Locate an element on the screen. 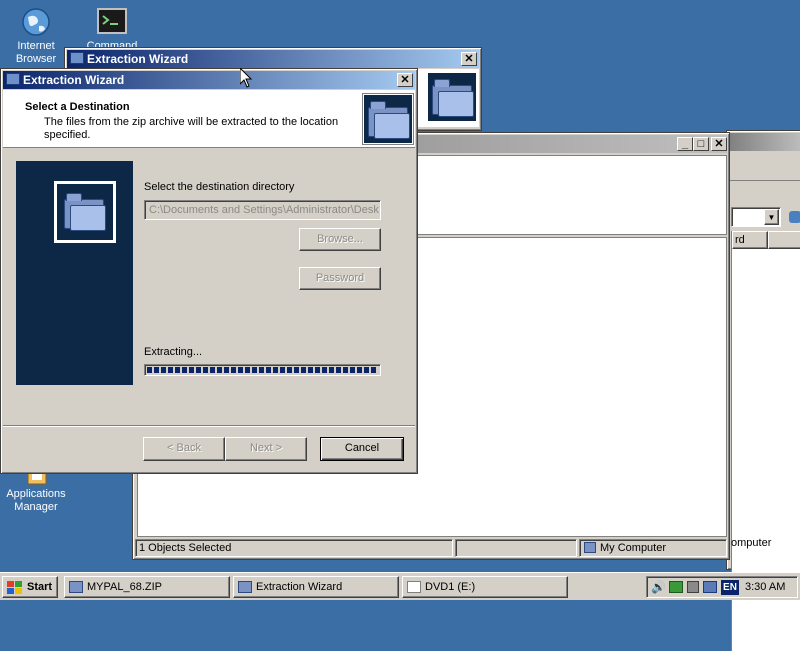  wizard-titlebar: Extraction Wizard is located at coordinates (209, 80).